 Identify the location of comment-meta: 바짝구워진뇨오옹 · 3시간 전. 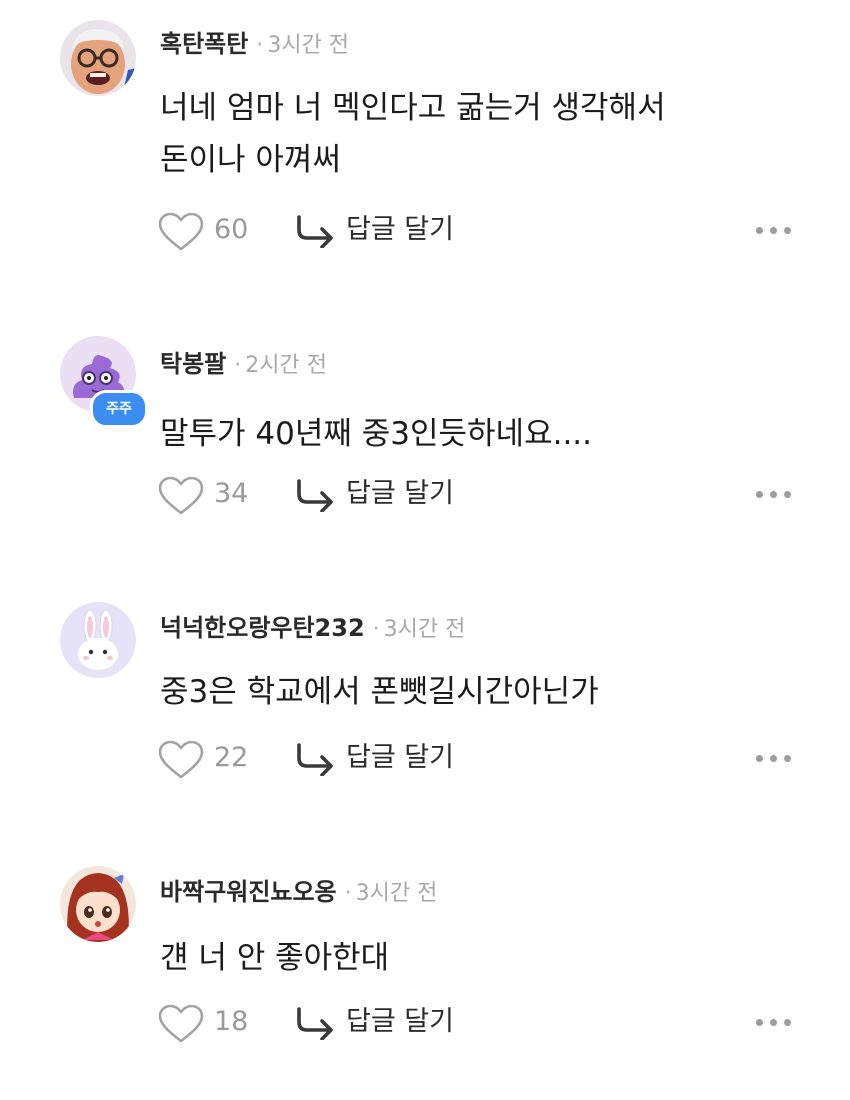
(298, 892).